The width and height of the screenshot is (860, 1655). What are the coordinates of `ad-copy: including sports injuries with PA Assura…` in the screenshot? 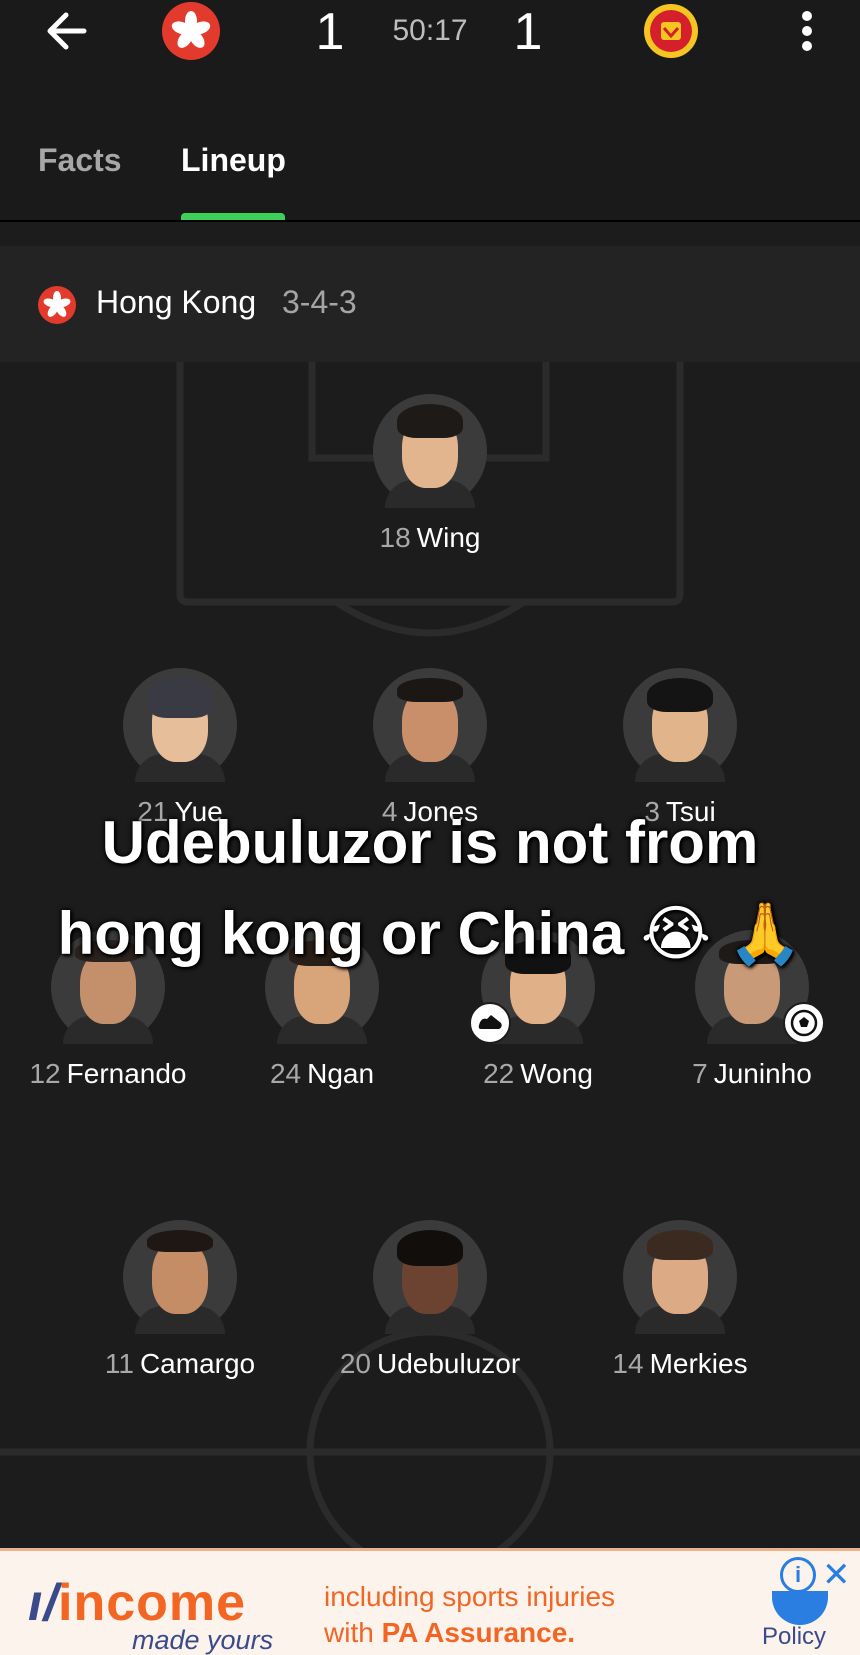 It's located at (470, 1614).